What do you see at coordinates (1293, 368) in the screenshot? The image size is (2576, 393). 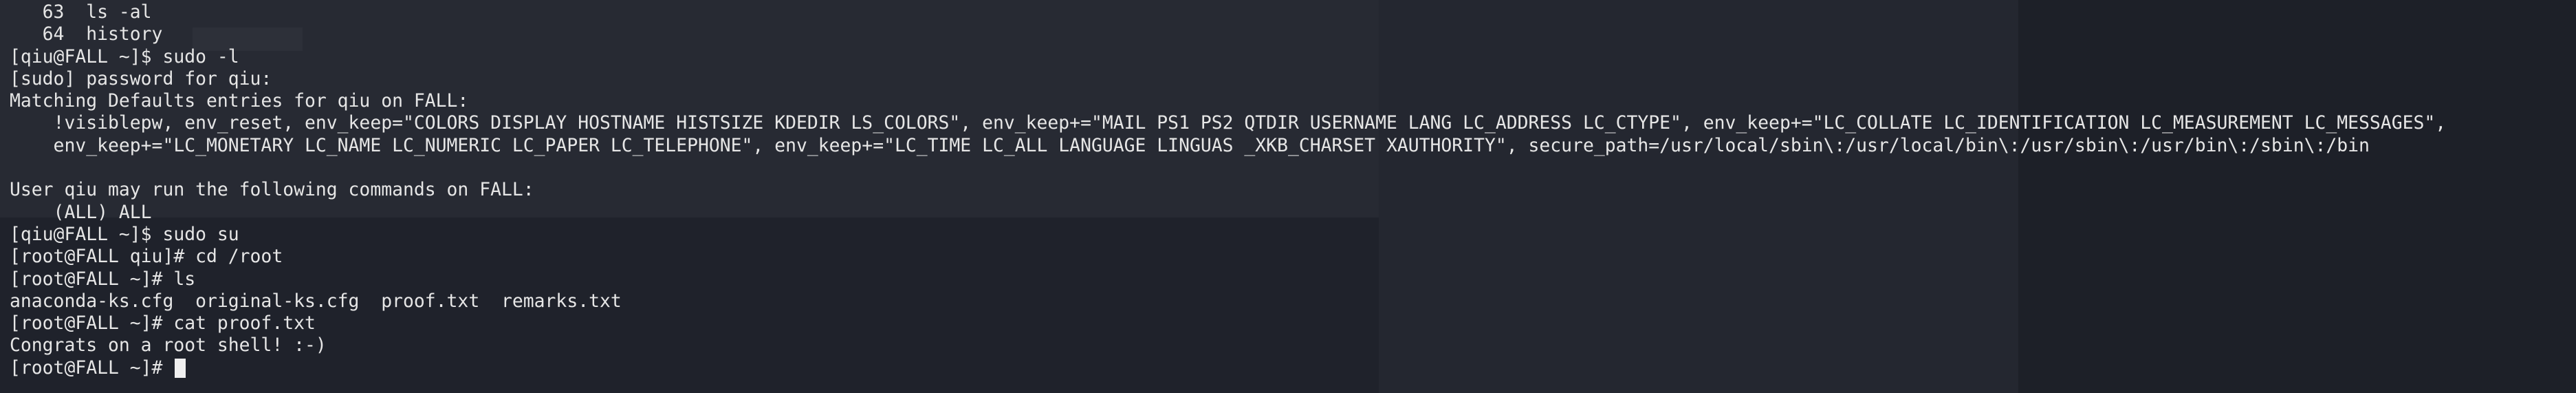 I see `terminal-input-line: [root@FALL ~]#` at bounding box center [1293, 368].